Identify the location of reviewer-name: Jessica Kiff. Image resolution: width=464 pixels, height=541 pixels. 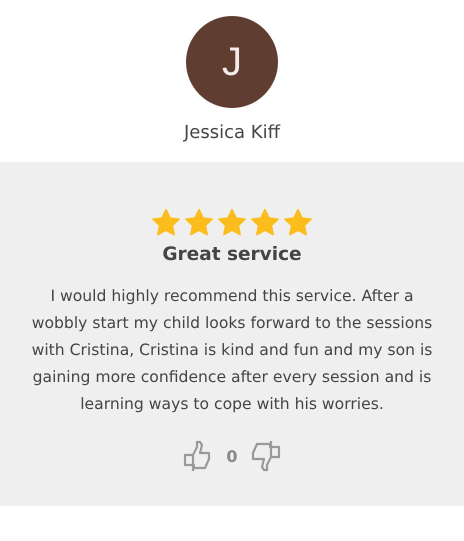
(232, 132).